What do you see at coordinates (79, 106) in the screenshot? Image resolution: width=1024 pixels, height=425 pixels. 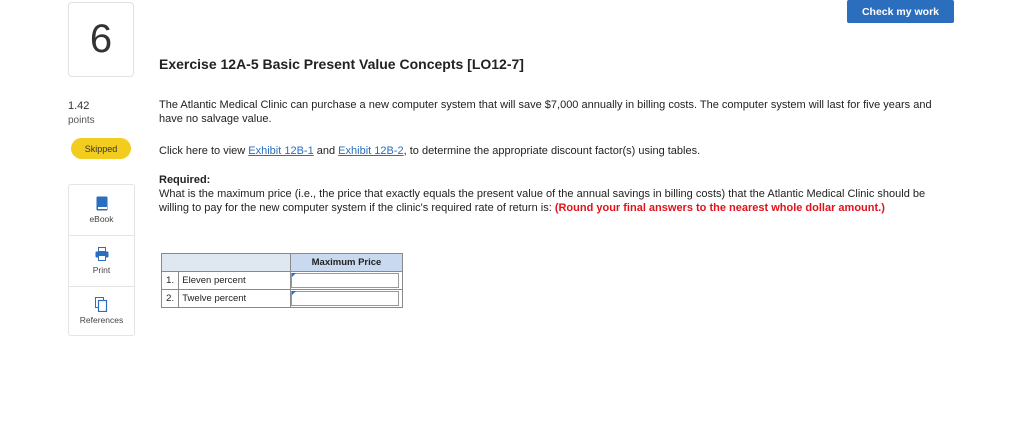 I see `points-value: 1.42` at bounding box center [79, 106].